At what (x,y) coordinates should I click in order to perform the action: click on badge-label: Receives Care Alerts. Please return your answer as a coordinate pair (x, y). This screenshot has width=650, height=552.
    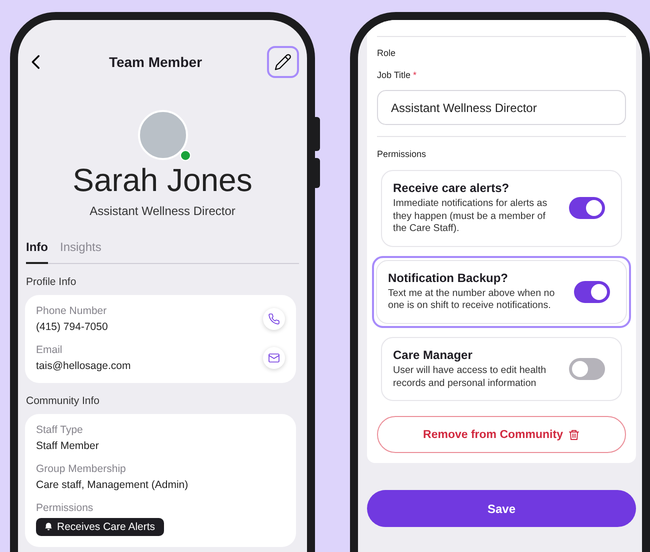
    Looking at the image, I should click on (106, 526).